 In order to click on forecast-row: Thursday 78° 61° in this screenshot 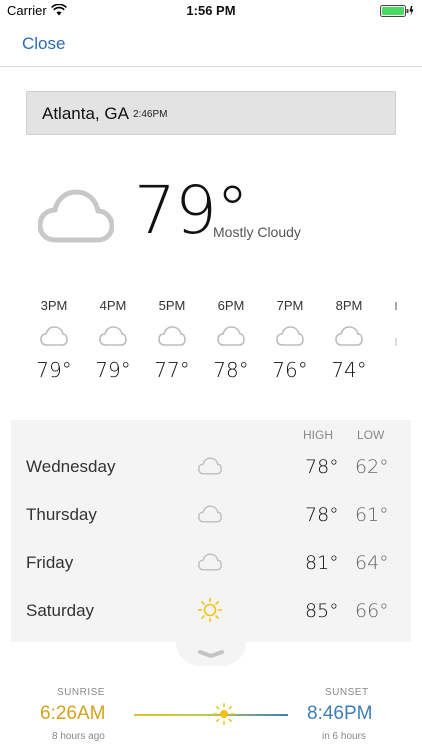, I will do `click(211, 513)`.